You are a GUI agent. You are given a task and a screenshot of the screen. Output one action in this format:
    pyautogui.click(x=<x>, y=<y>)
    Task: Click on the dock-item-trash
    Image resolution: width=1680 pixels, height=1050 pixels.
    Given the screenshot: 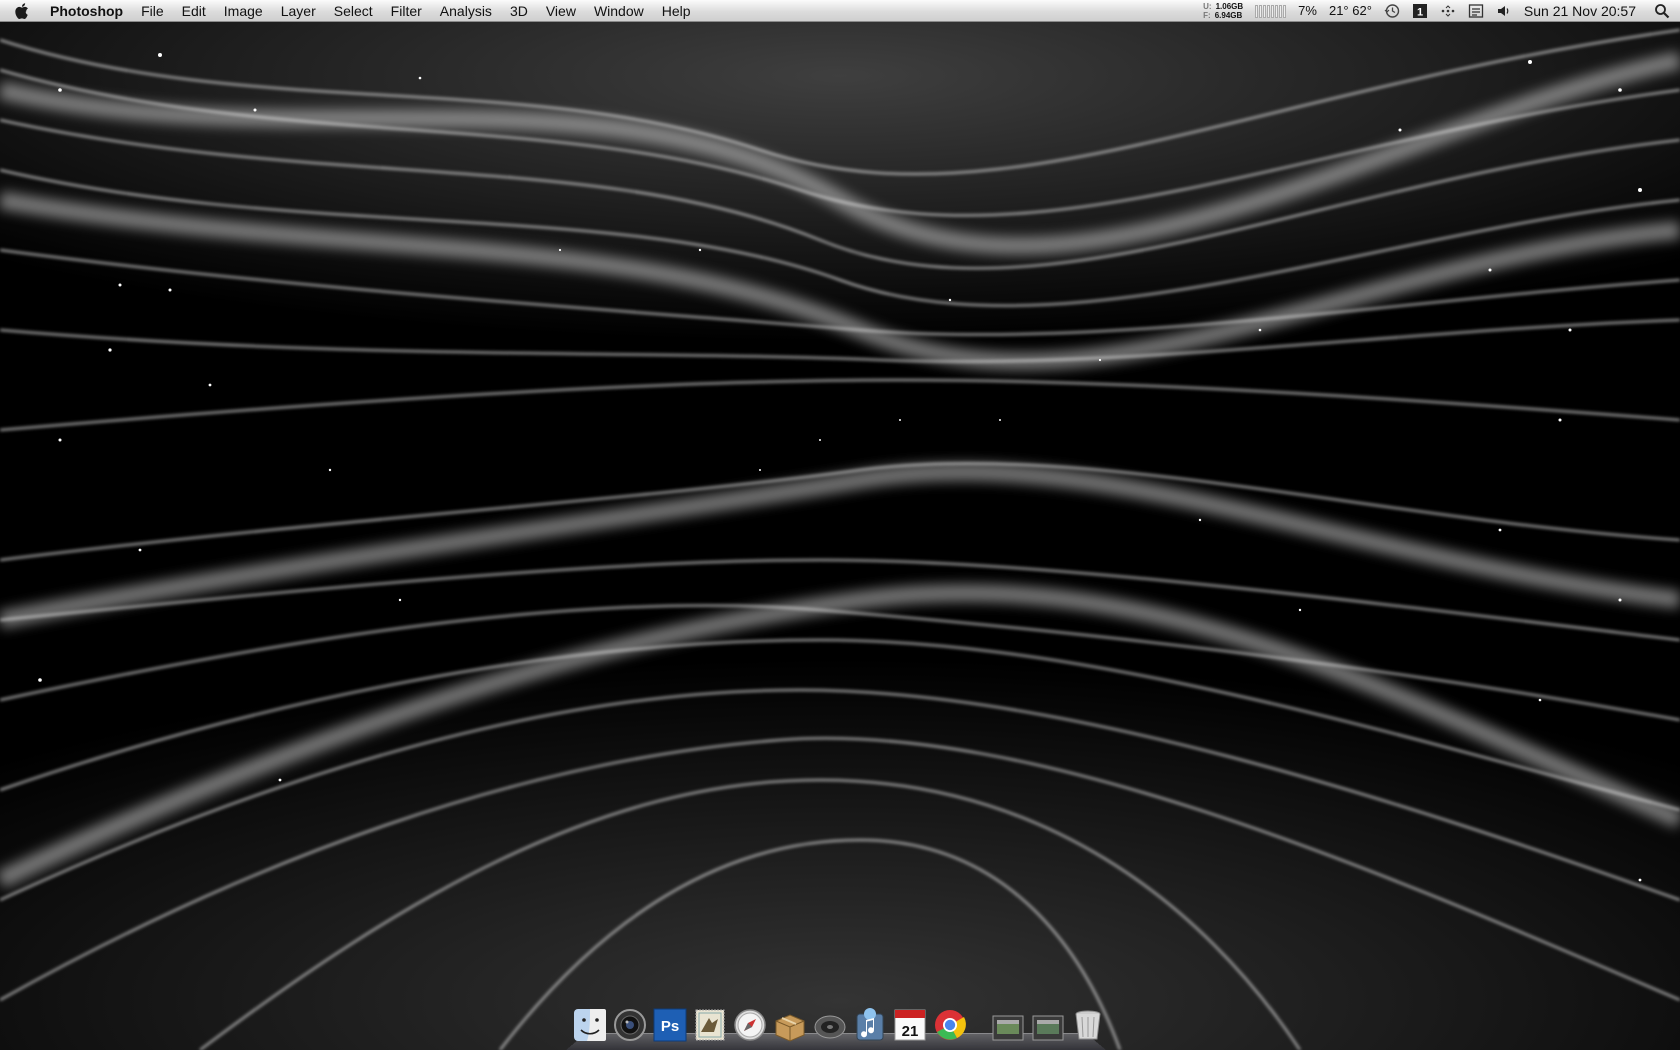 What is the action you would take?
    pyautogui.click(x=1088, y=1025)
    